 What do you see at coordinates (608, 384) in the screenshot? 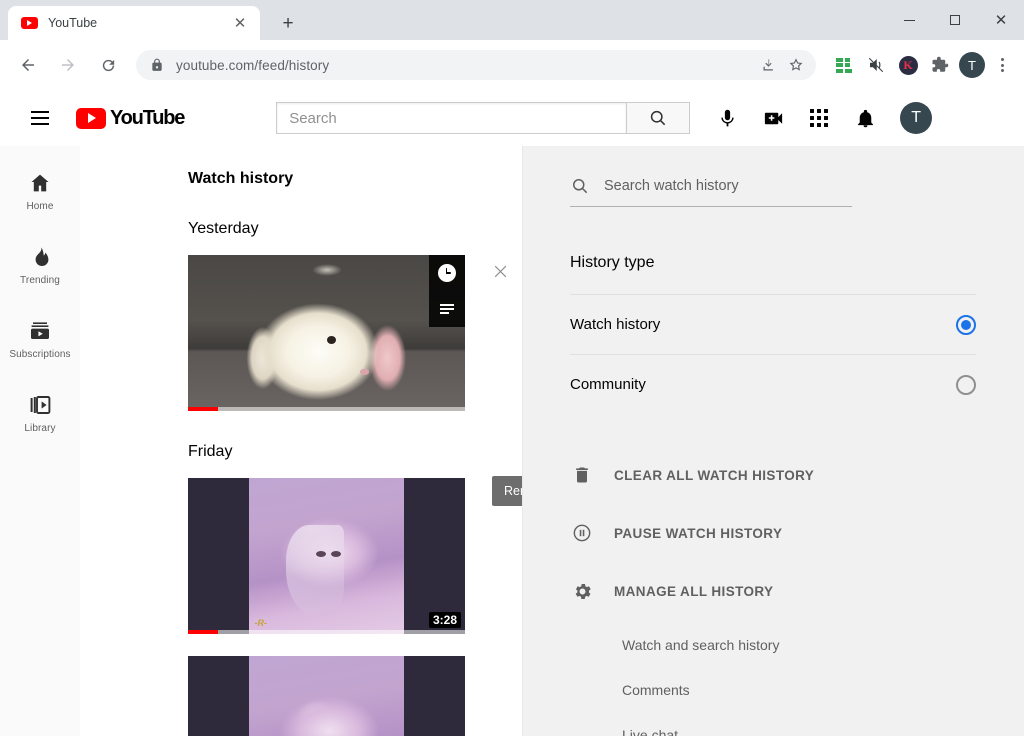
I see `option-label: Community` at bounding box center [608, 384].